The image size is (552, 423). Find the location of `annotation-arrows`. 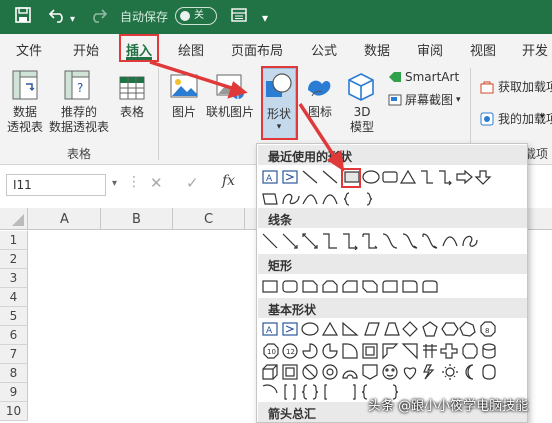

annotation-arrows is located at coordinates (247, 116).